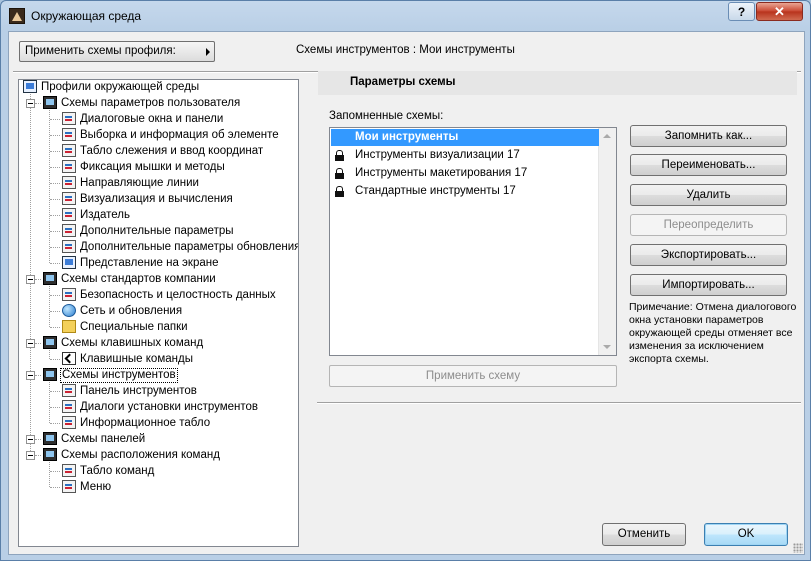 This screenshot has height=561, width=811. What do you see at coordinates (69, 262) in the screenshot?
I see `monitor-icon` at bounding box center [69, 262].